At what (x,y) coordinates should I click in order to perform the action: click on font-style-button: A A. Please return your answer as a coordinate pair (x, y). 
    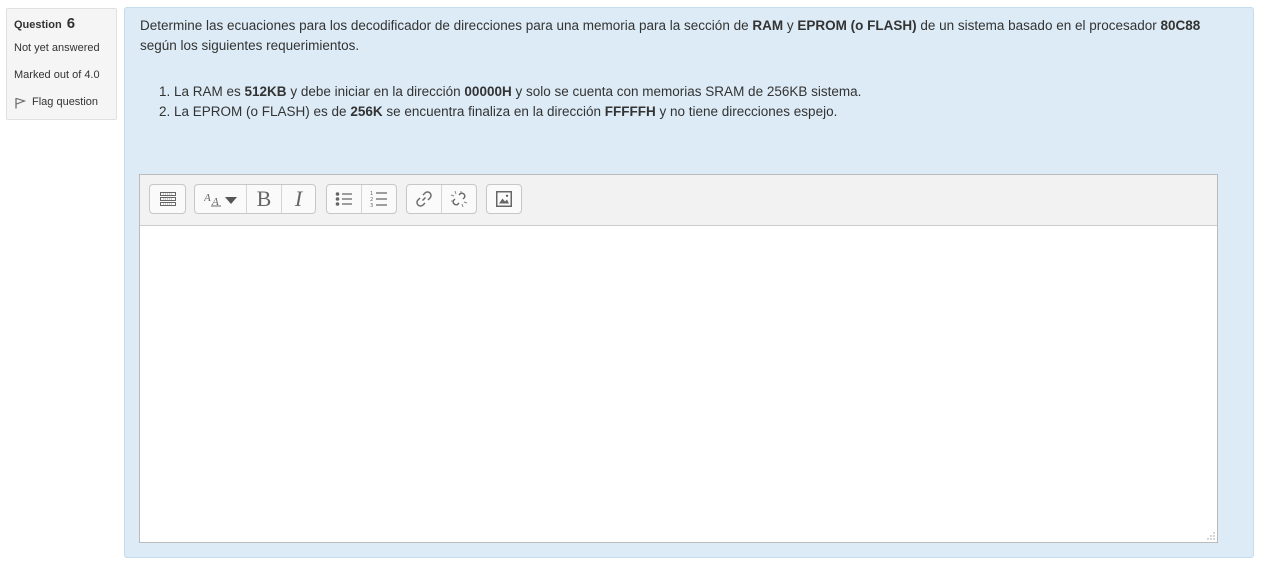
    Looking at the image, I should click on (221, 199).